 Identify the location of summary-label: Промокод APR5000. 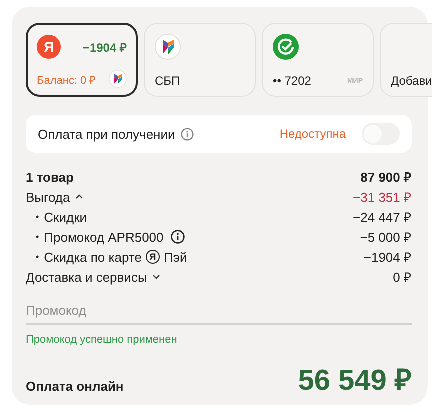
(104, 237).